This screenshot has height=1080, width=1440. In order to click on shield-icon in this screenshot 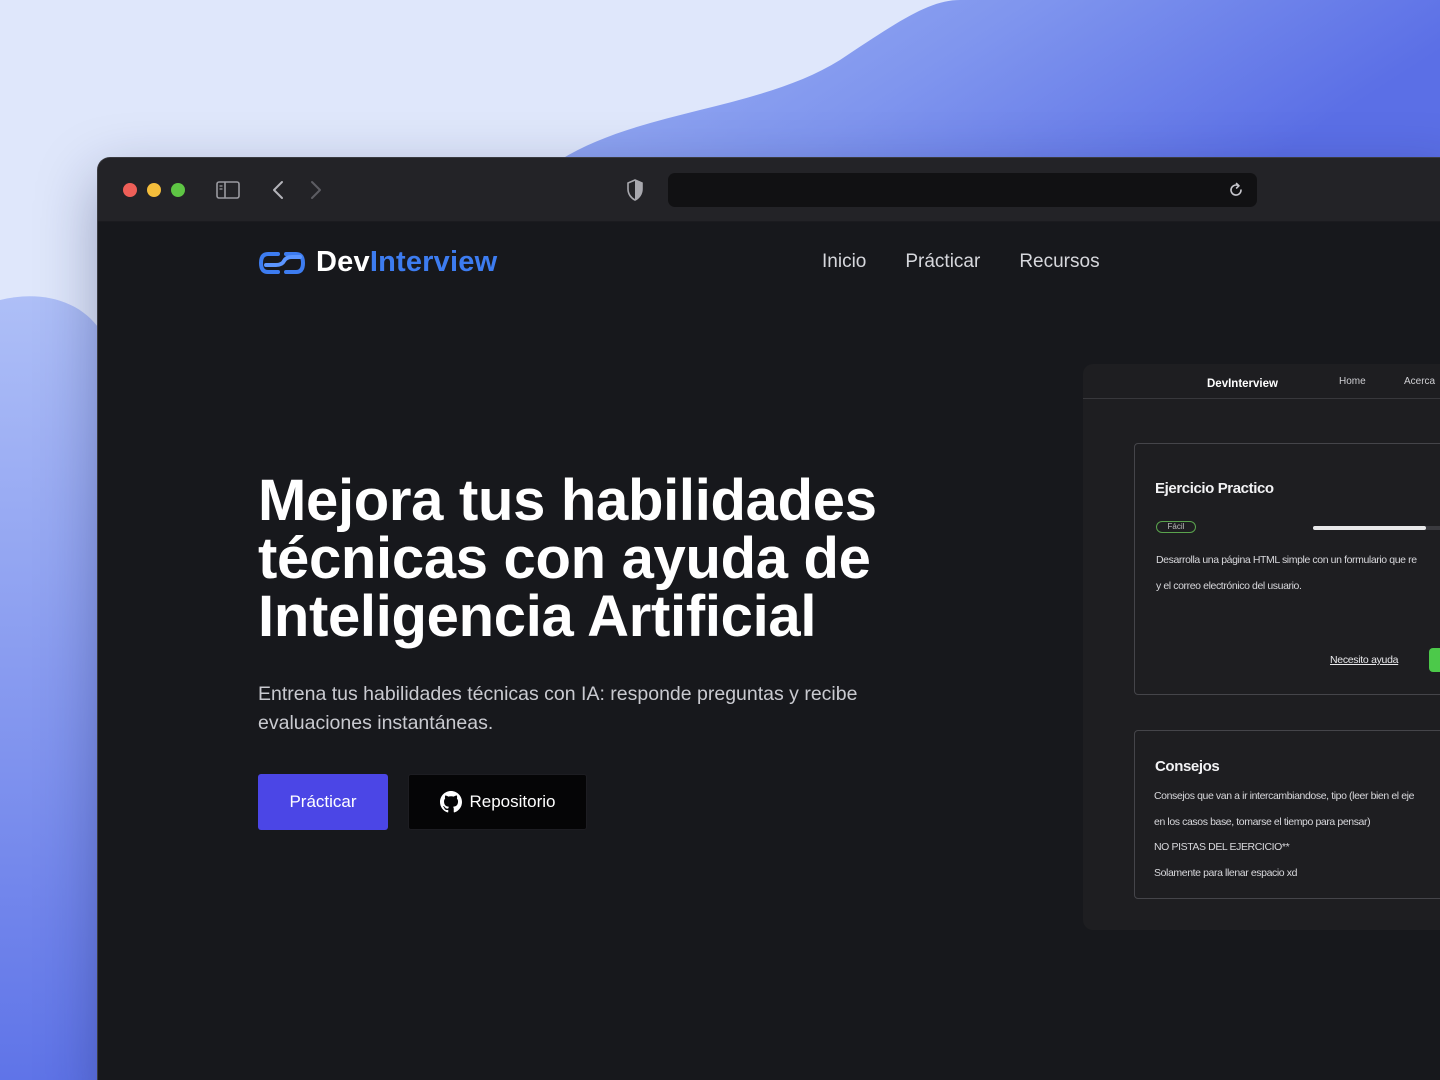, I will do `click(635, 190)`.